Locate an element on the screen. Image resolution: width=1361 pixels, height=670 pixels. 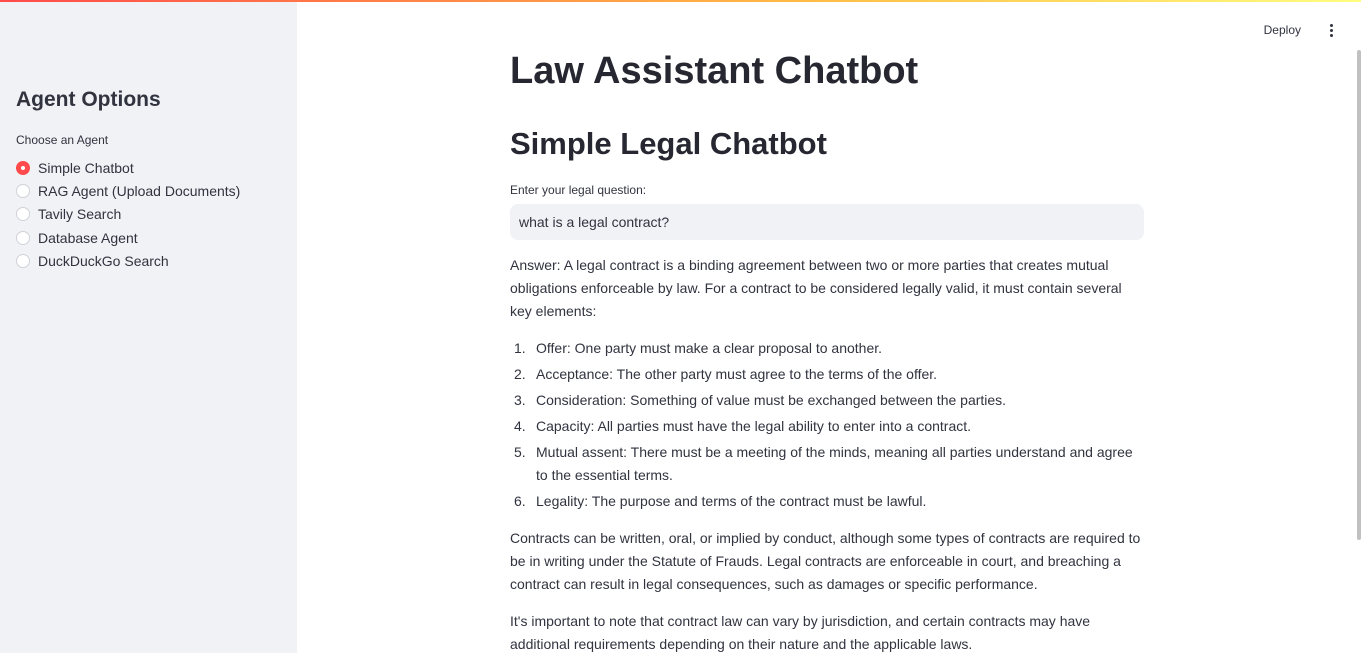
list-number: 2. is located at coordinates (520, 374).